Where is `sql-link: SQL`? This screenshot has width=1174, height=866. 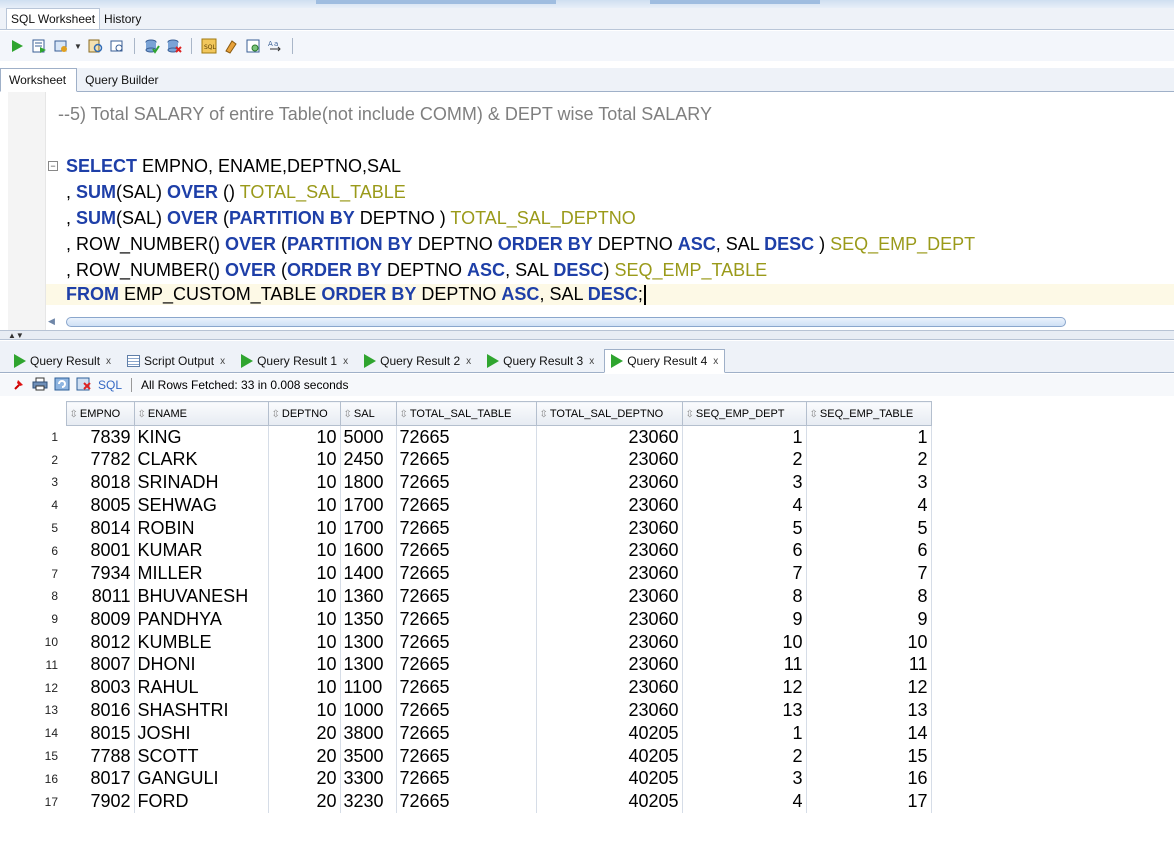 sql-link: SQL is located at coordinates (110, 385).